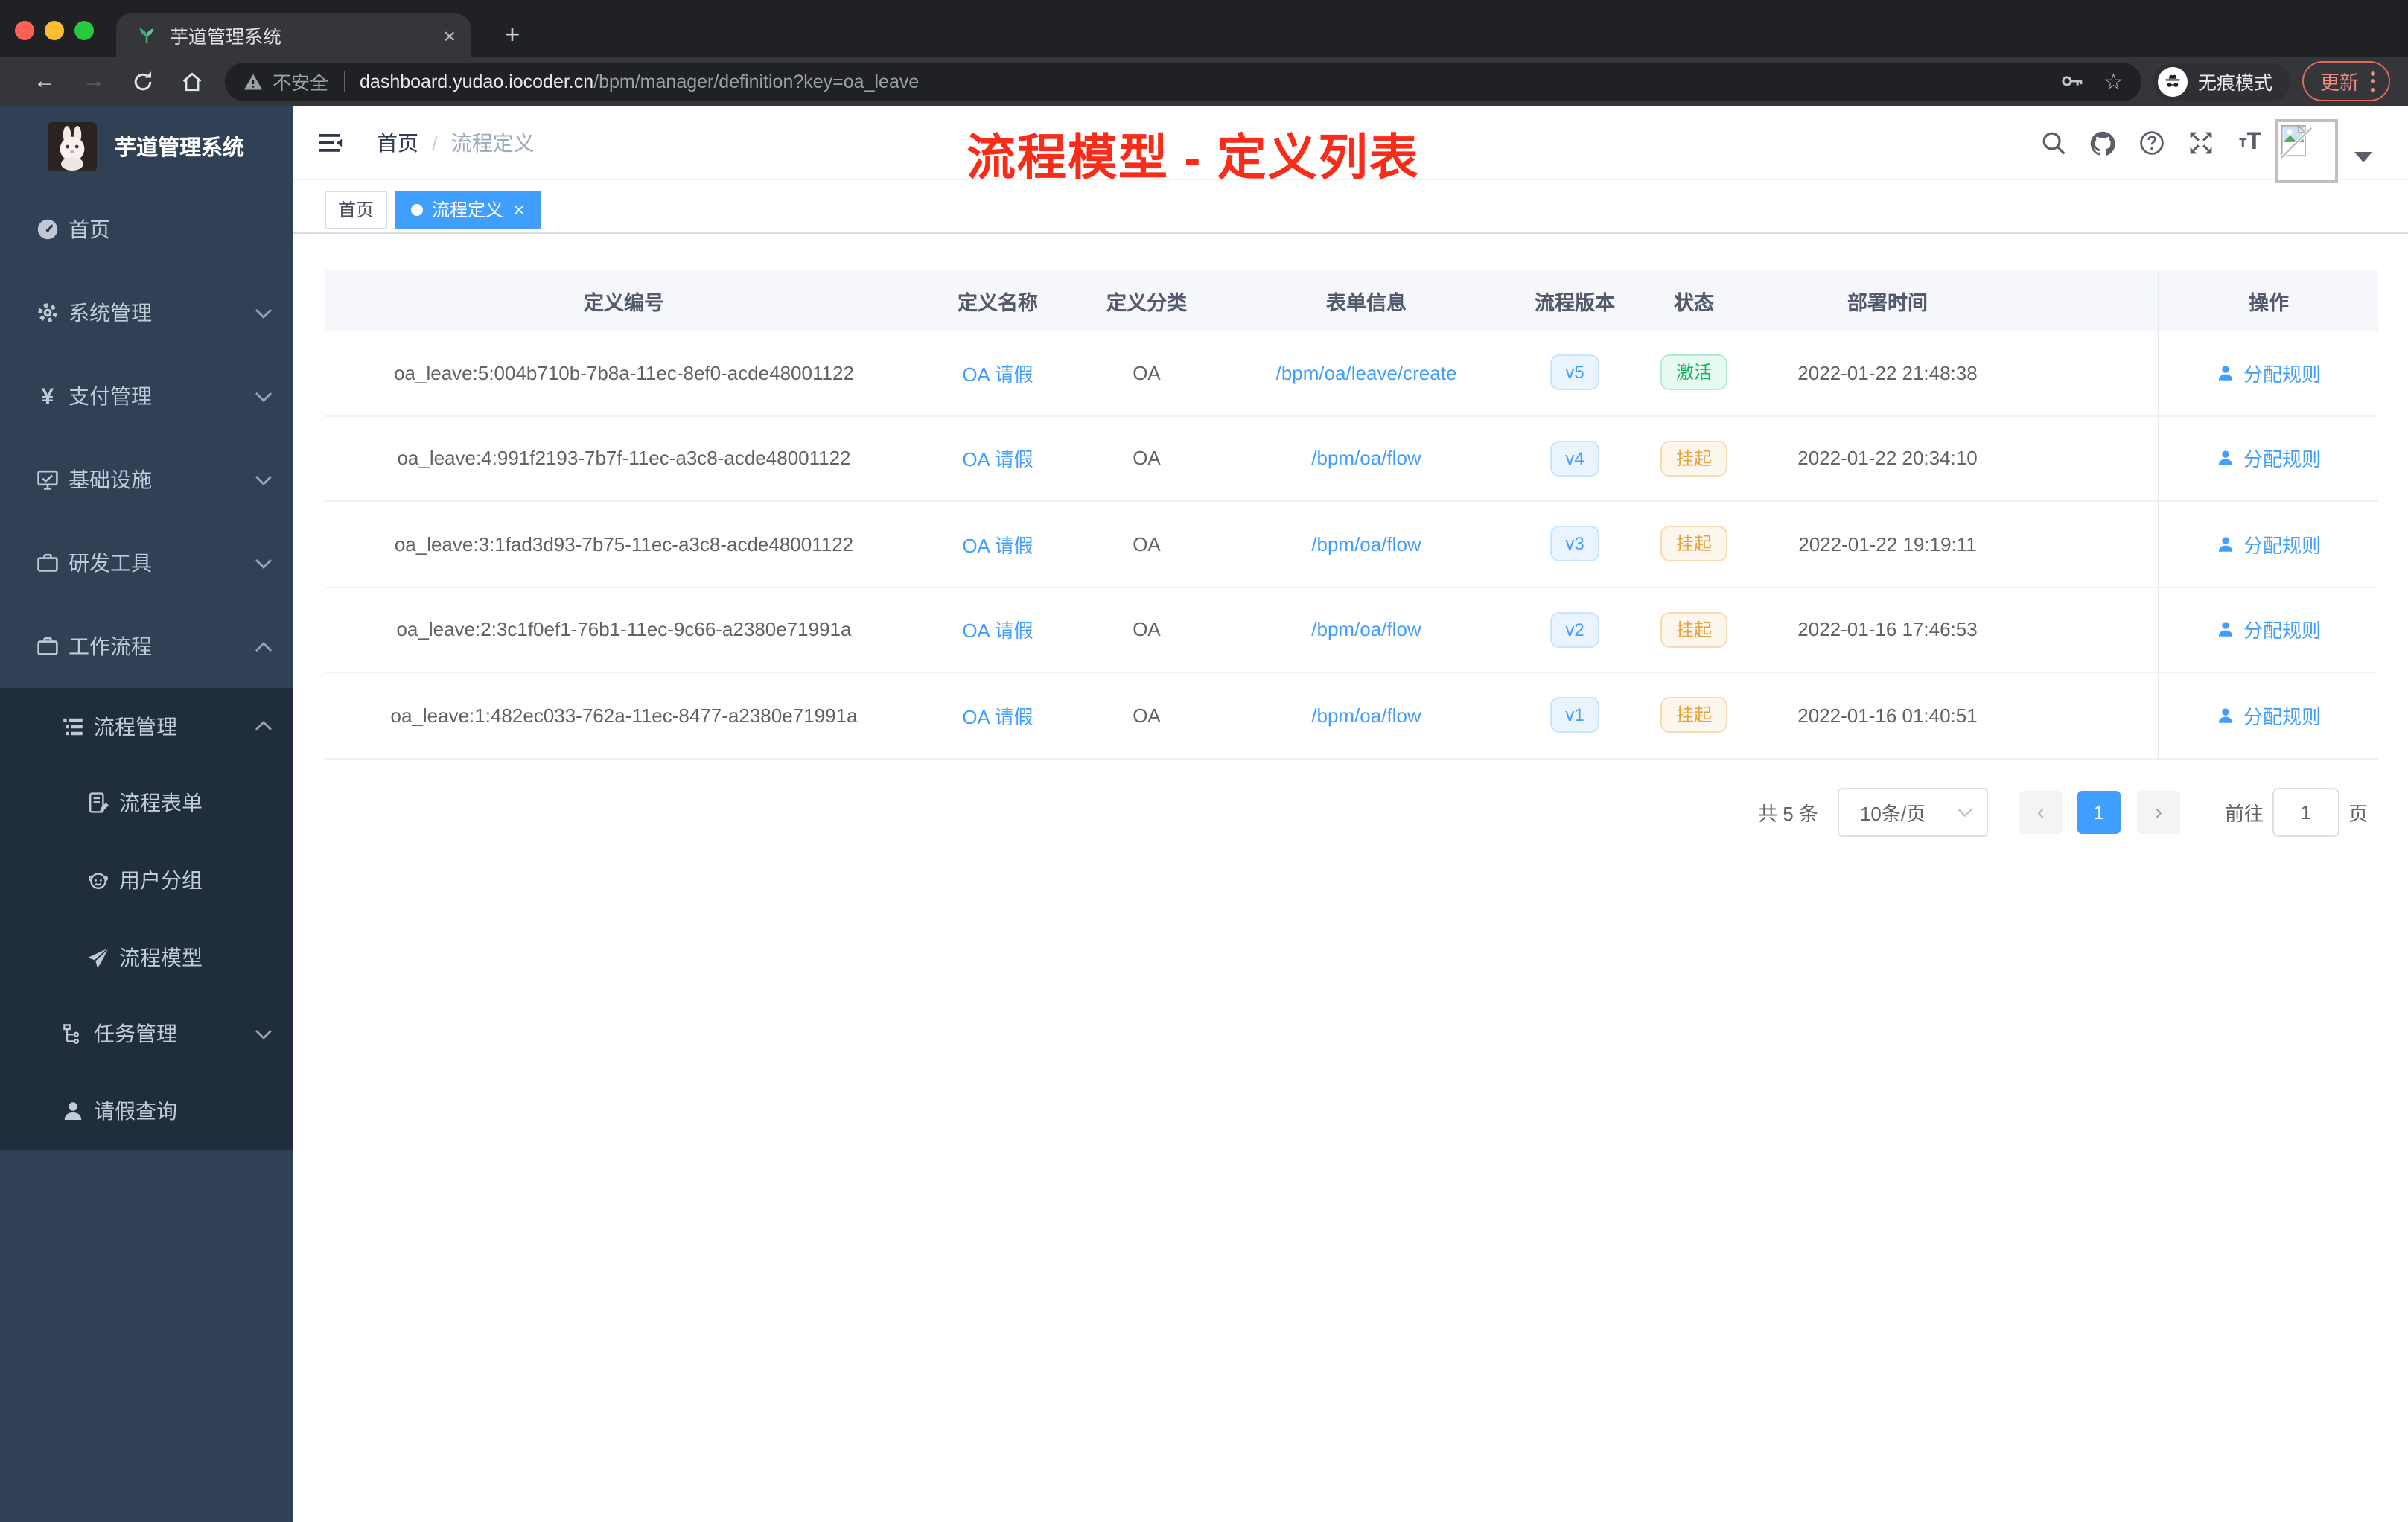 The image size is (2408, 1522). What do you see at coordinates (2158, 811) in the screenshot?
I see `next-page-button: ›` at bounding box center [2158, 811].